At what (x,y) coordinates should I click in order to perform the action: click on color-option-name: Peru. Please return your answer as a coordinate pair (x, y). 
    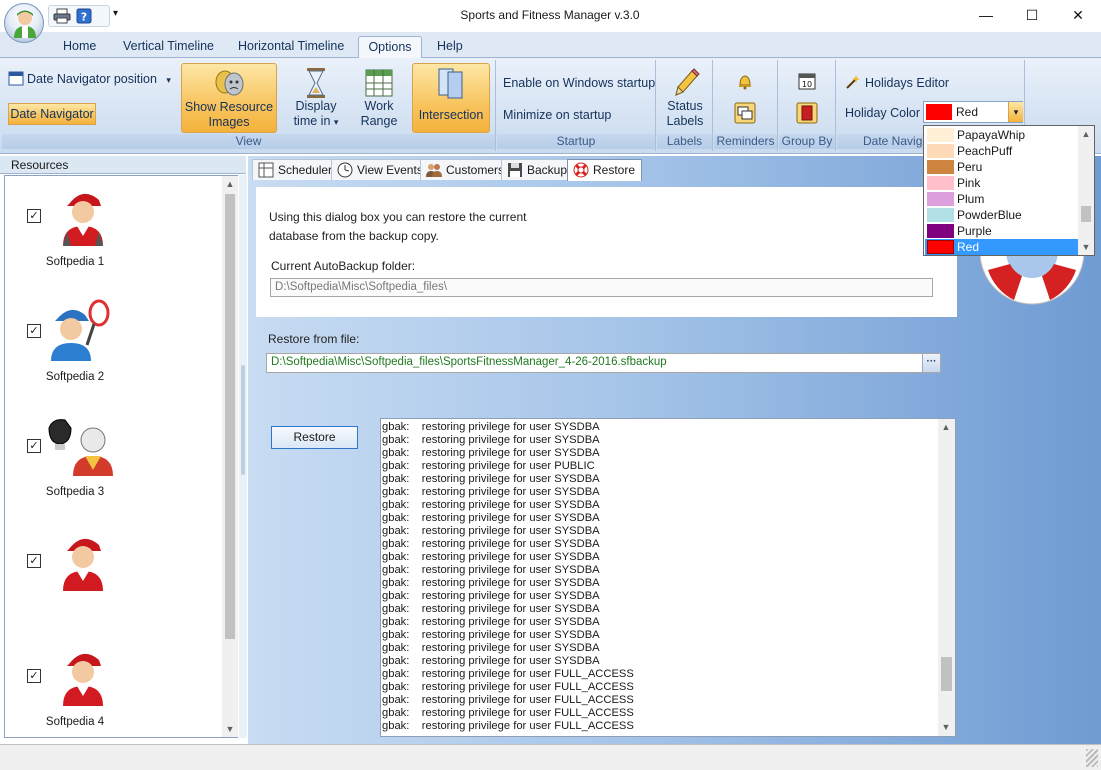
    Looking at the image, I should click on (970, 167).